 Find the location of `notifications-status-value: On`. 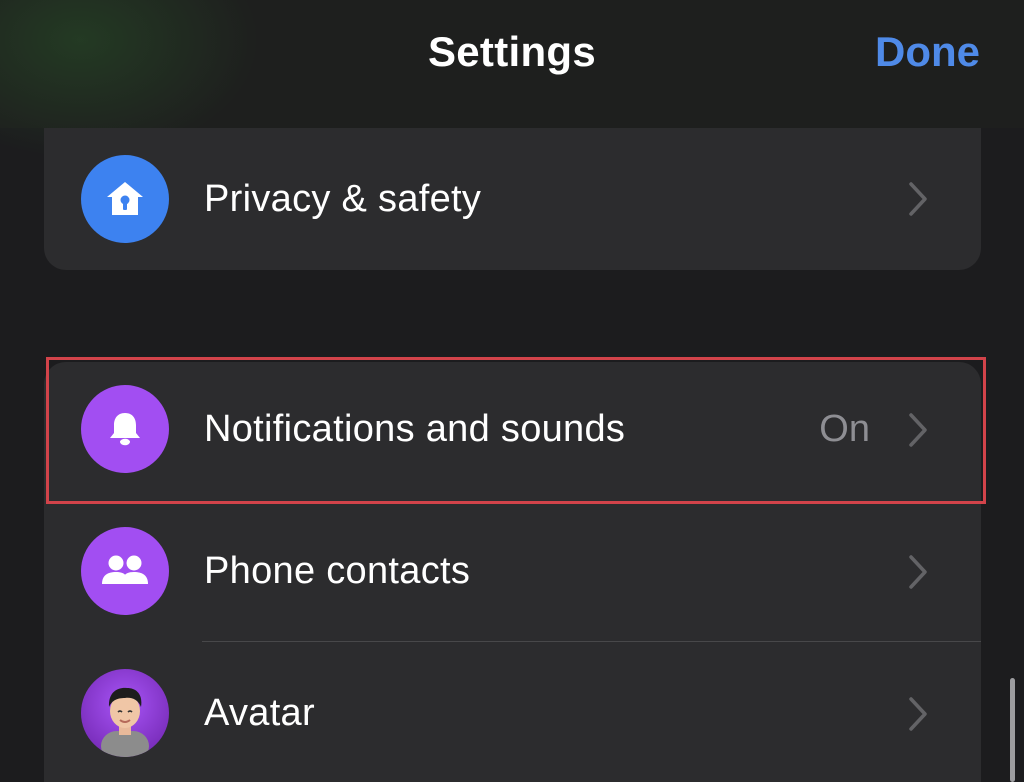

notifications-status-value: On is located at coordinates (844, 429).